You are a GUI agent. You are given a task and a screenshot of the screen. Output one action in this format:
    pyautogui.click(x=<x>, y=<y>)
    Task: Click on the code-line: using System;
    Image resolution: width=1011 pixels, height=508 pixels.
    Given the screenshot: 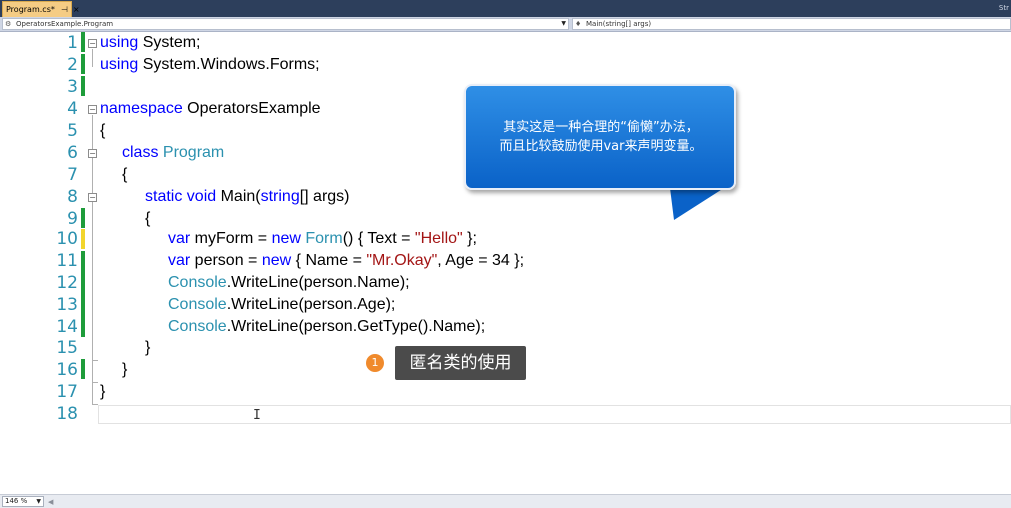 What is the action you would take?
    pyautogui.click(x=150, y=43)
    